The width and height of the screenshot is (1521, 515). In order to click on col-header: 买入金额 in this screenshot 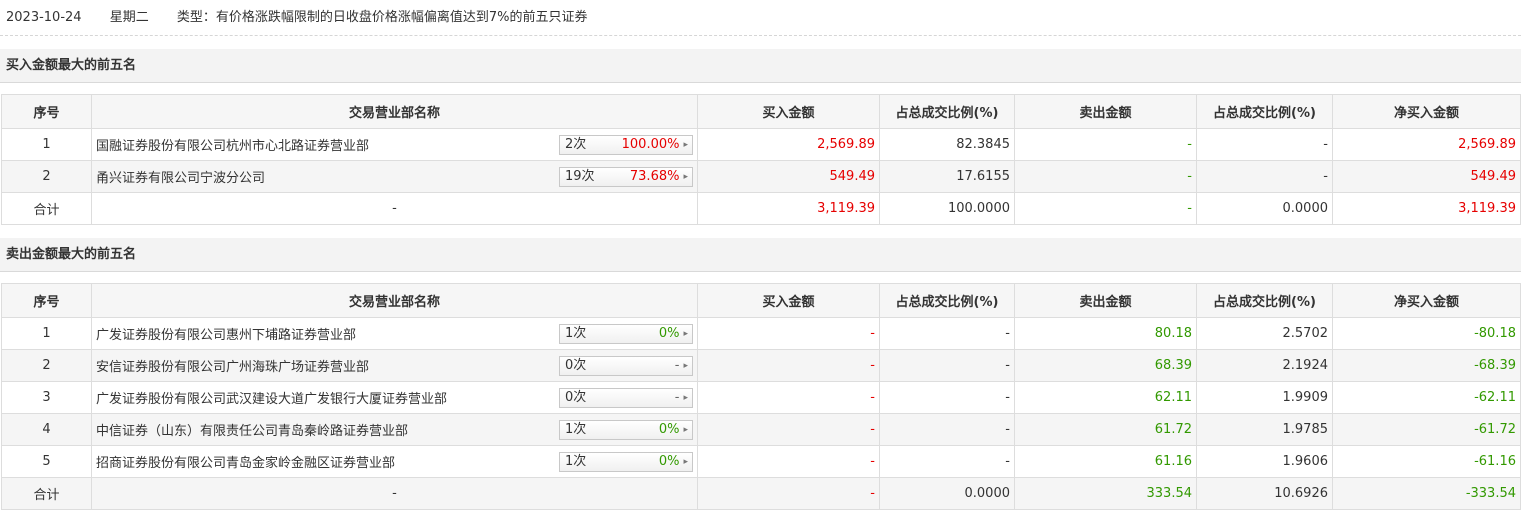, I will do `click(788, 300)`.